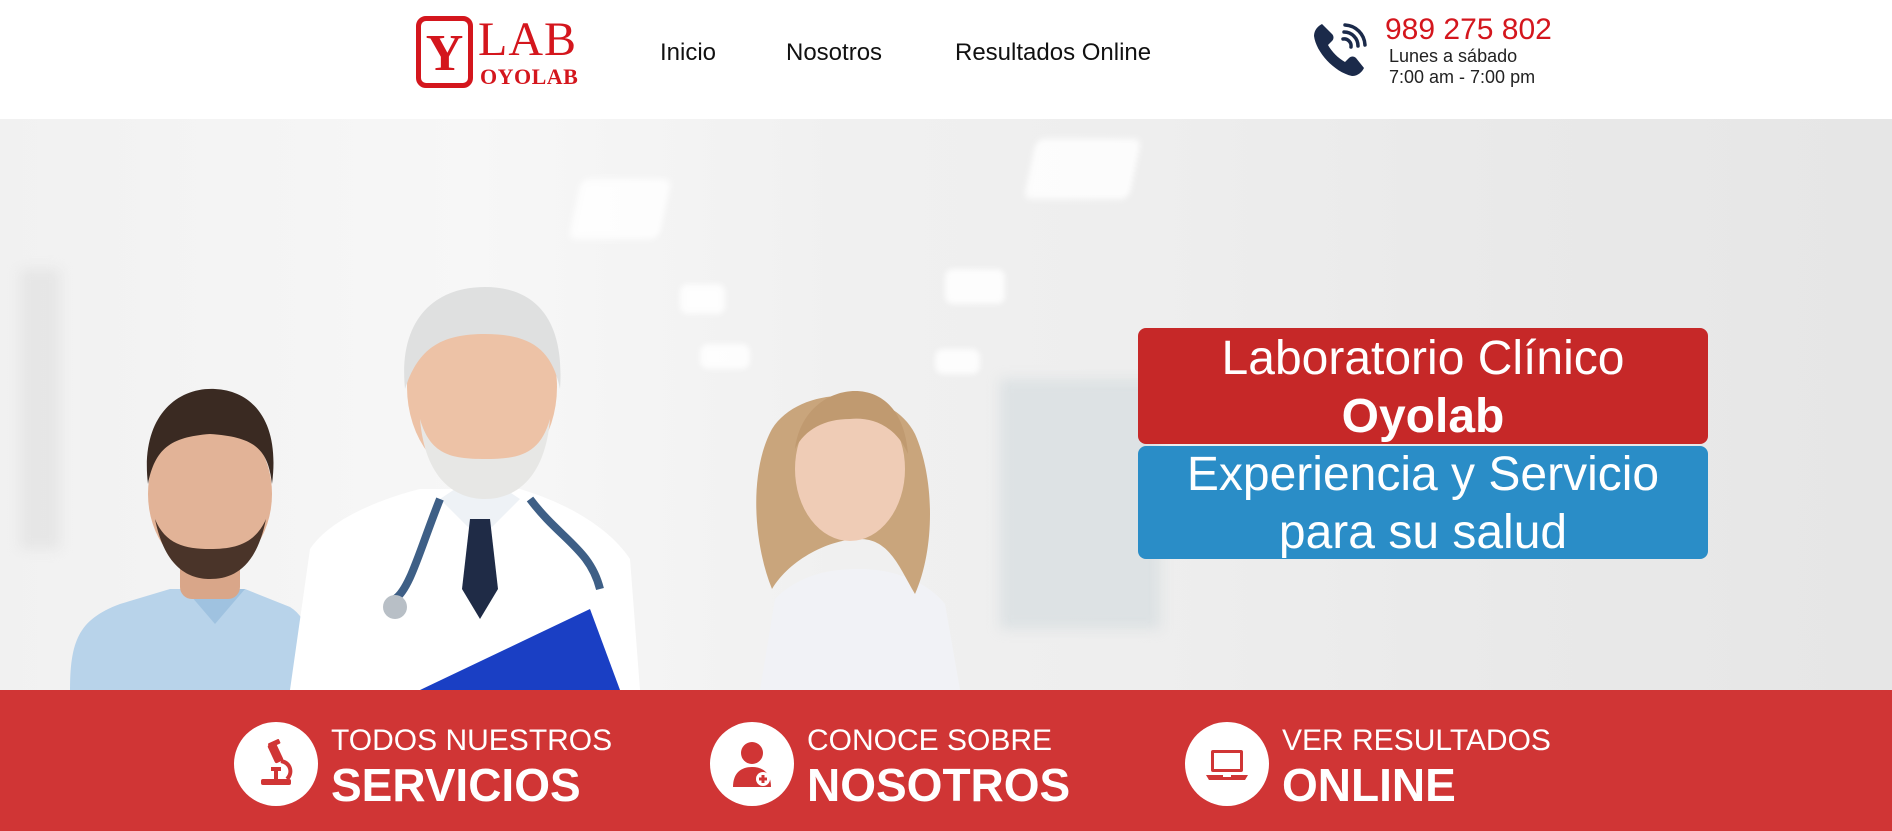 Image resolution: width=1892 pixels, height=831 pixels. I want to click on nav-link-nosotros: Nosotros, so click(834, 53).